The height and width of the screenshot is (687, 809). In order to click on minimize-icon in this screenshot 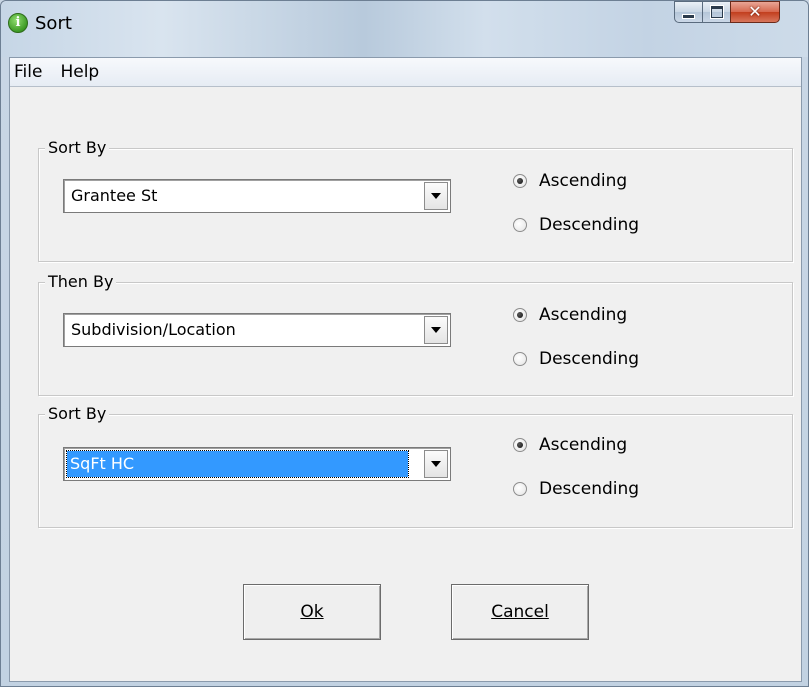, I will do `click(688, 16)`.